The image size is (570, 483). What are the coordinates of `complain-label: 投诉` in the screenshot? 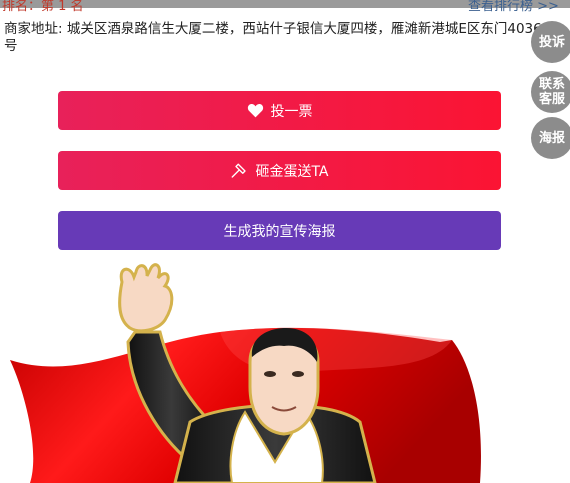 It's located at (551, 42).